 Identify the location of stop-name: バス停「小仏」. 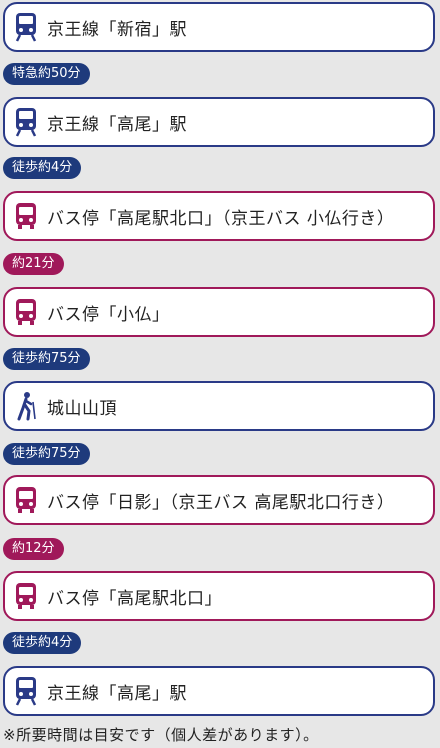
(108, 314).